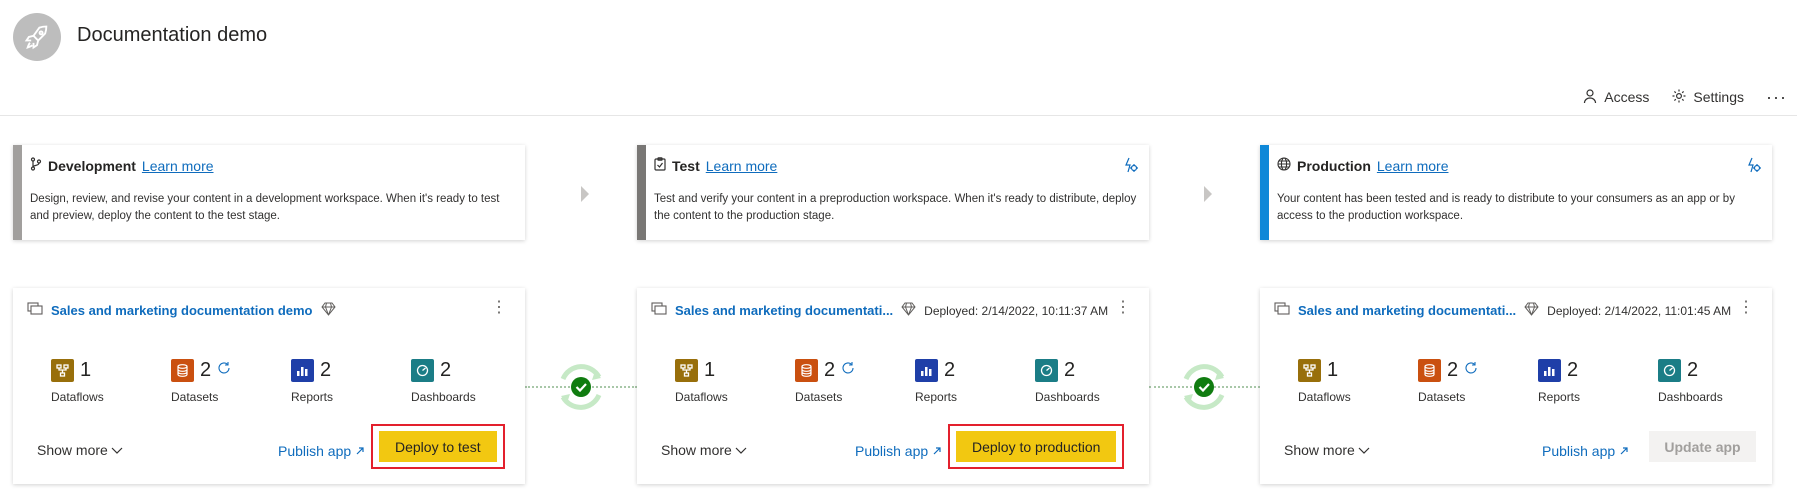  I want to click on deploy-to-test-button: Deploy to test, so click(438, 446).